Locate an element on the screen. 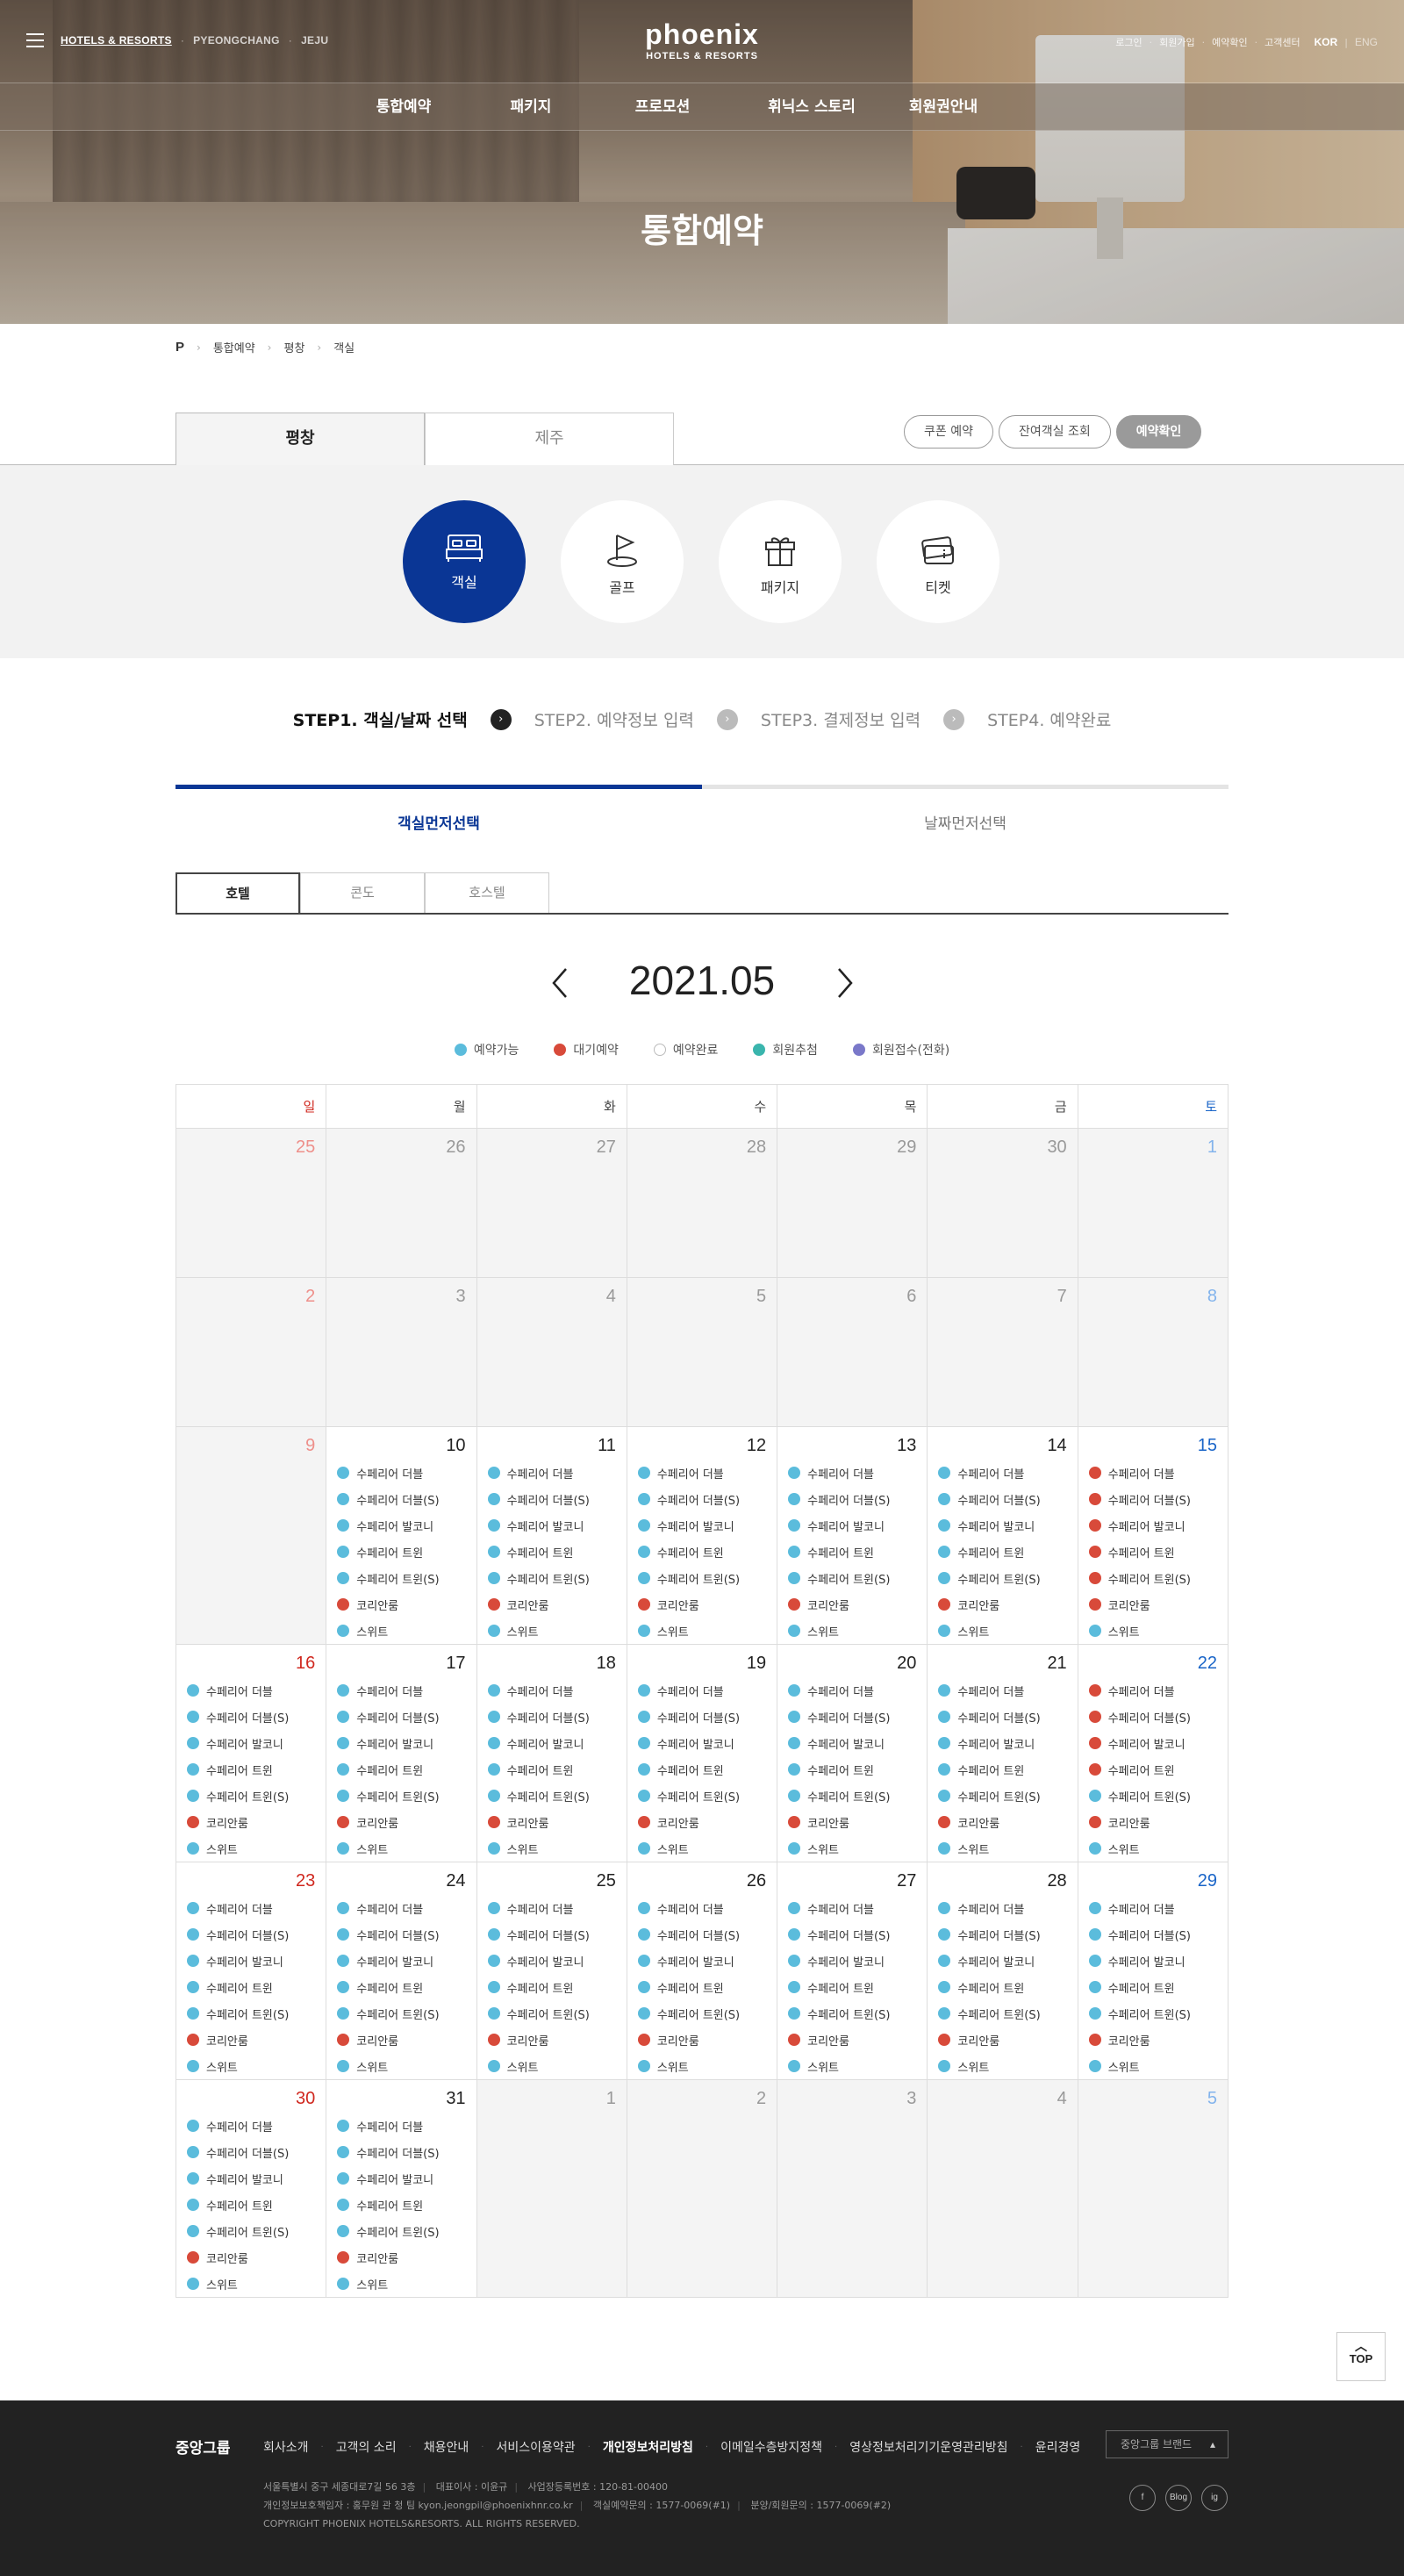  hamburger-menu-icon is located at coordinates (35, 40).